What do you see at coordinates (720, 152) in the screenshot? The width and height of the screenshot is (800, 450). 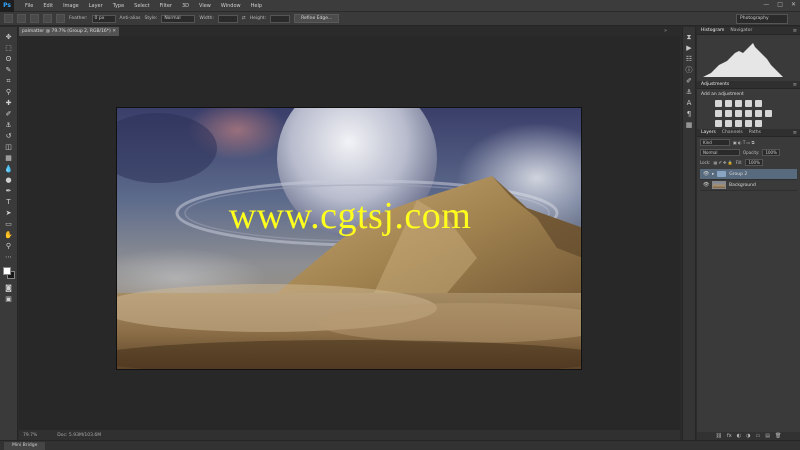 I see `blend-mode-select: Normal` at bounding box center [720, 152].